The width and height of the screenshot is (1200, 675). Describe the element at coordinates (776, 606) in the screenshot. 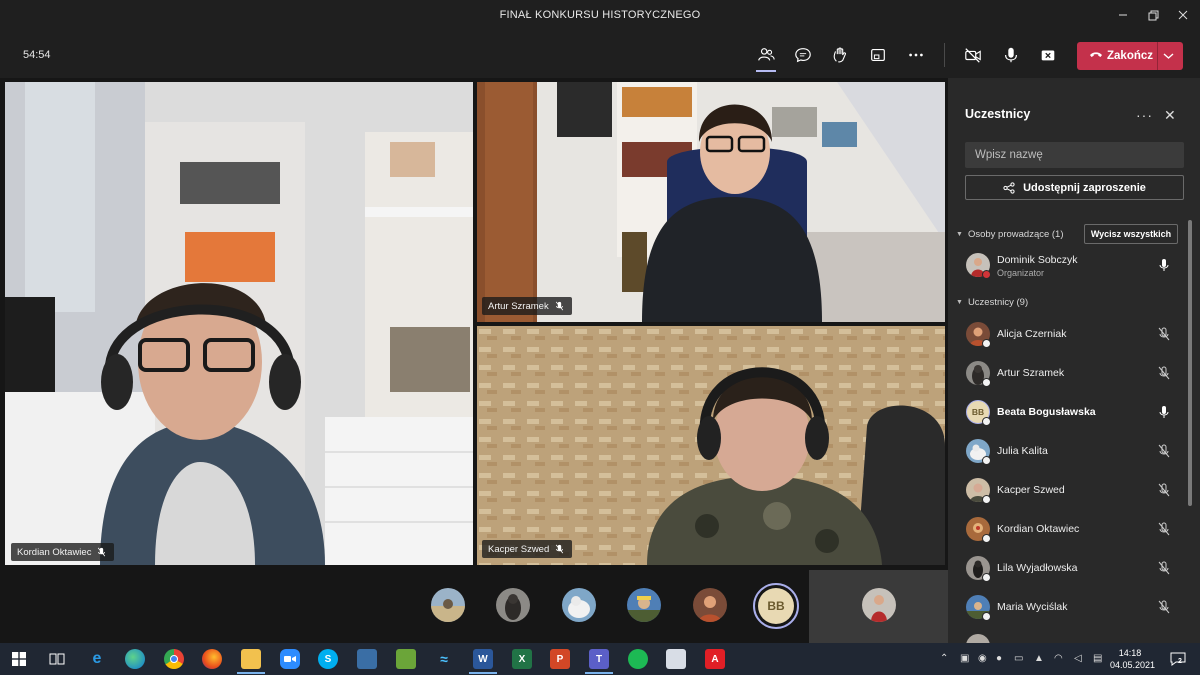

I see `thumb-avatar-active-speaker: BB` at that location.